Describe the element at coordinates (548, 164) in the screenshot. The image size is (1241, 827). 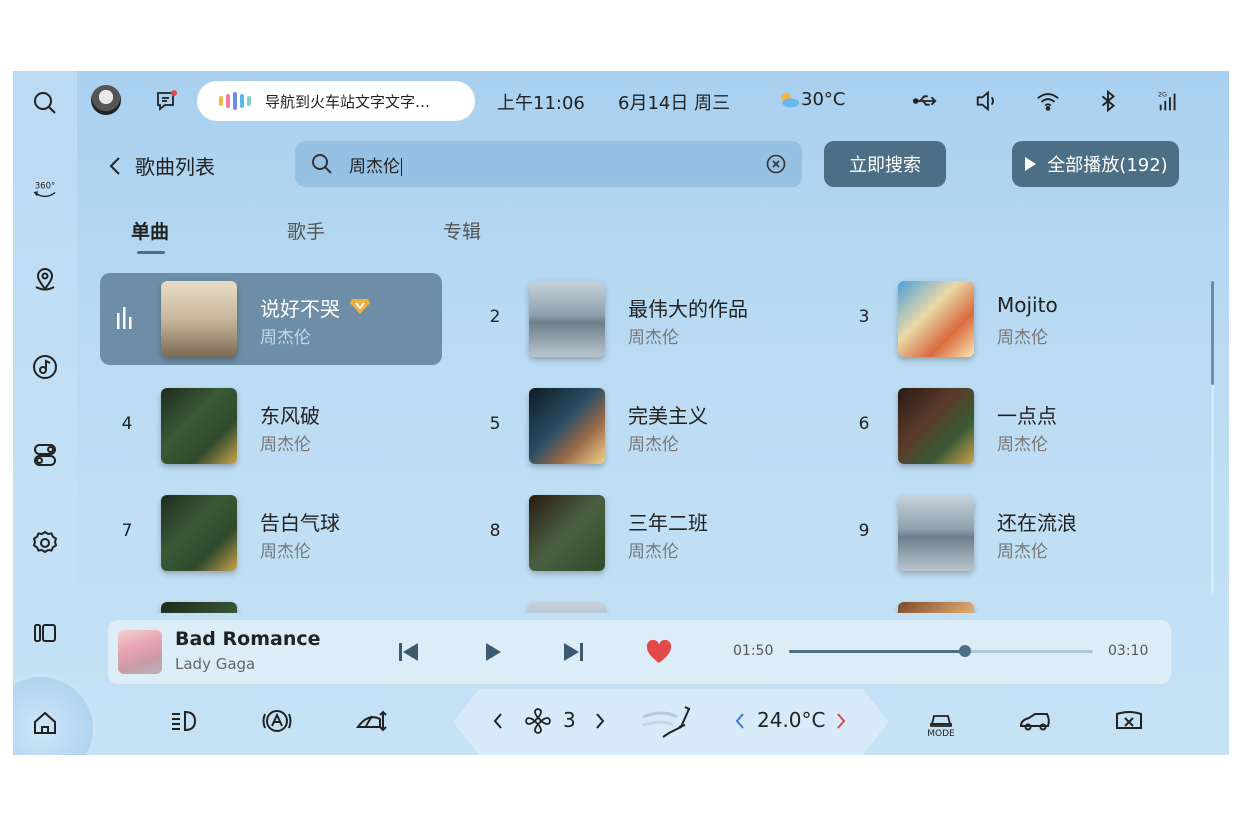
I see `search-input: 周杰伦` at that location.